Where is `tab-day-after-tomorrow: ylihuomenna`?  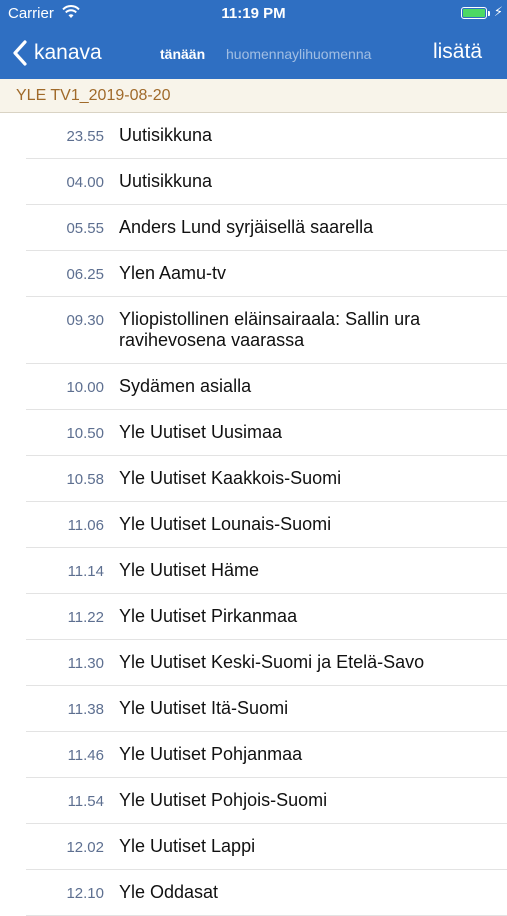
tab-day-after-tomorrow: ylihuomenna is located at coordinates (331, 54).